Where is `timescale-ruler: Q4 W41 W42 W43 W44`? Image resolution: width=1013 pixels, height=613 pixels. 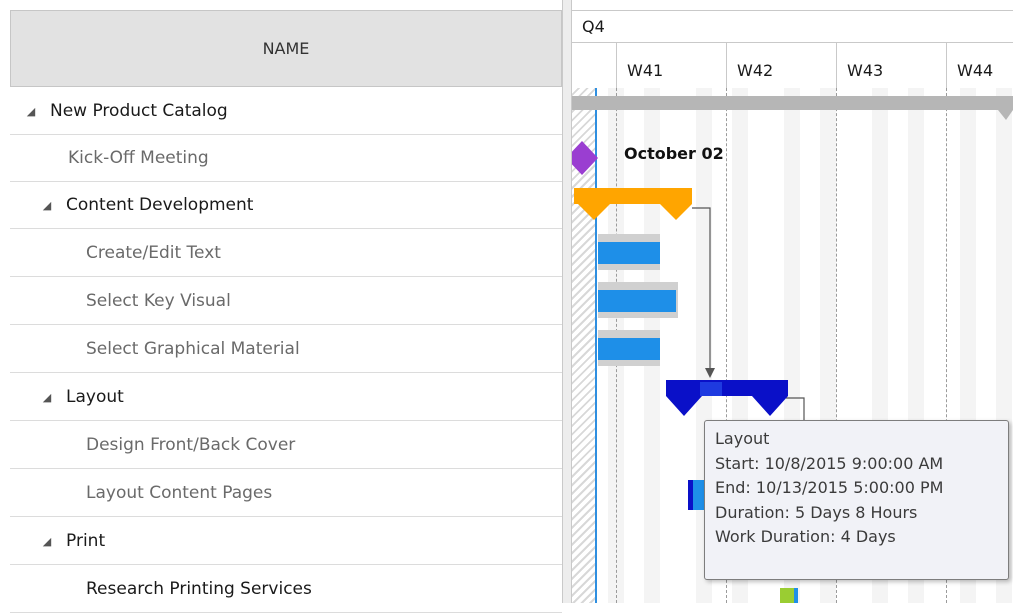
timescale-ruler: Q4 W41 W42 W43 W44 is located at coordinates (792, 49).